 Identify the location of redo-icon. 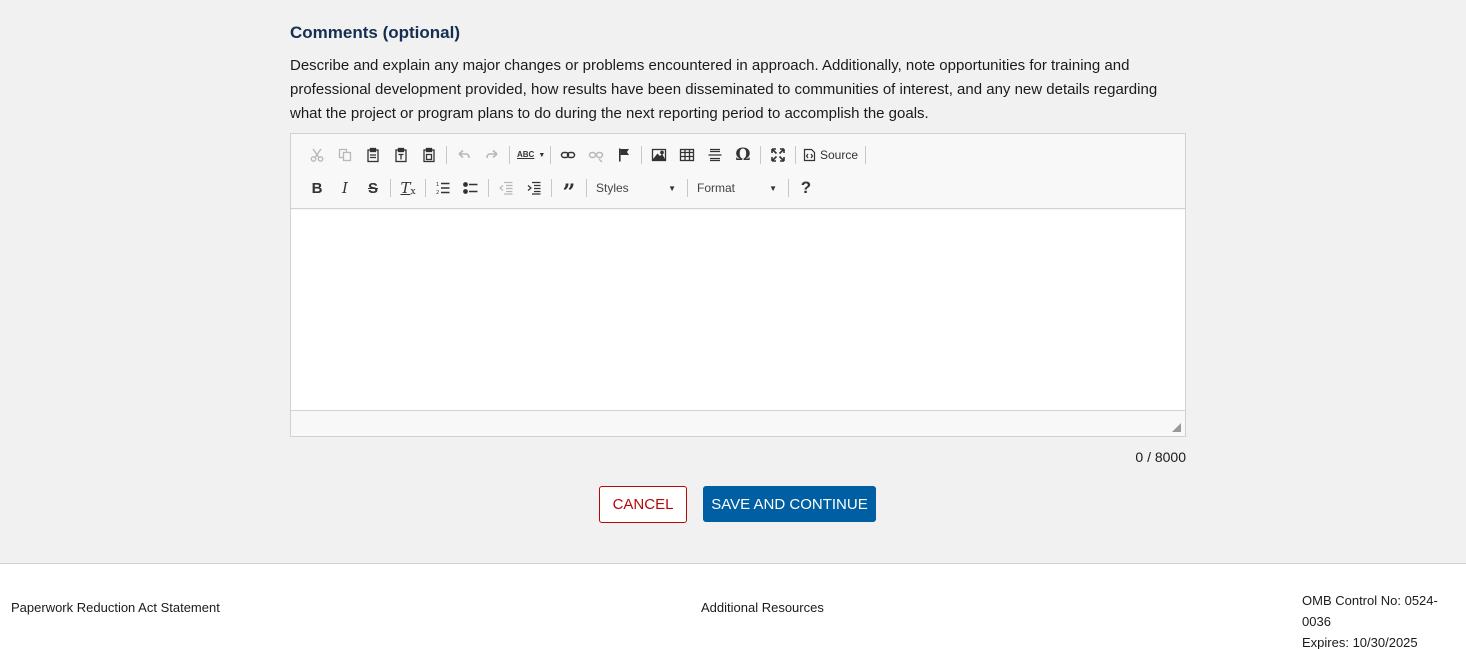
(492, 155).